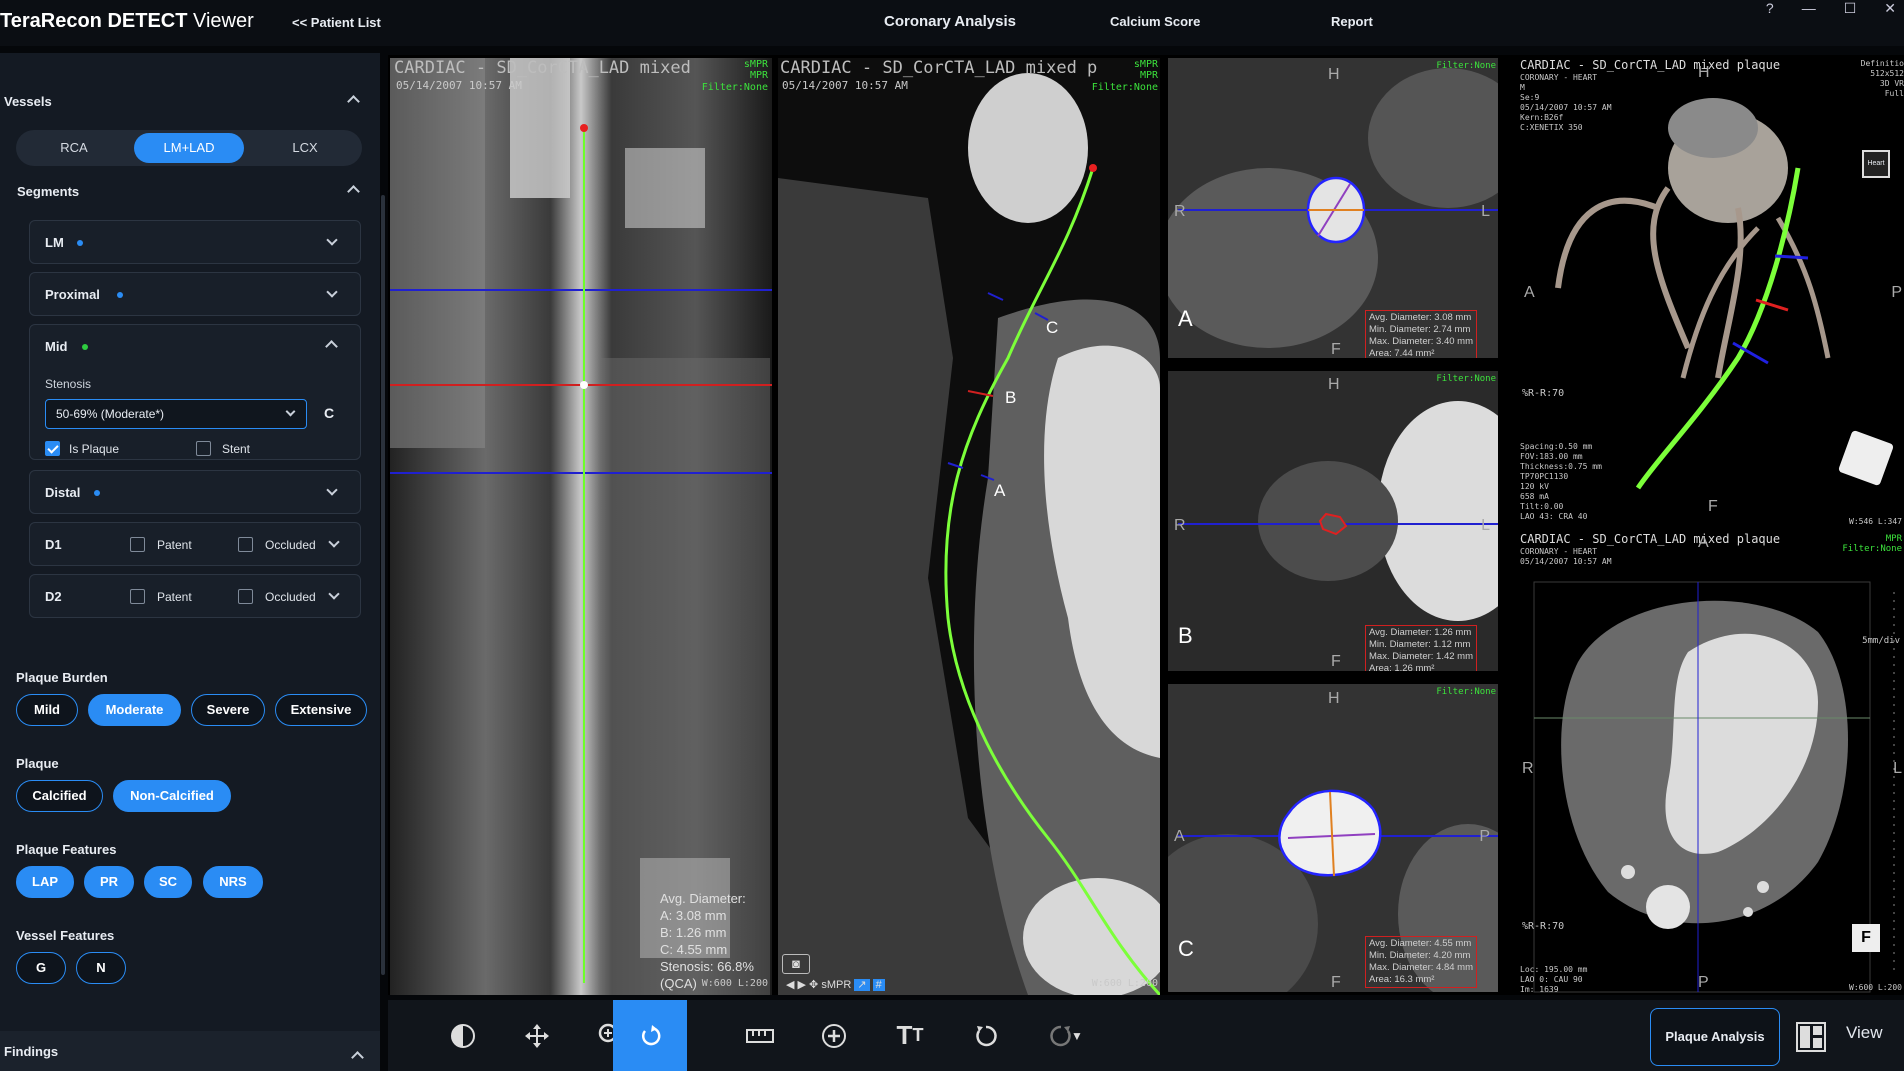 The image size is (1904, 1071). What do you see at coordinates (109, 882) in the screenshot?
I see `feature-pr: PR` at bounding box center [109, 882].